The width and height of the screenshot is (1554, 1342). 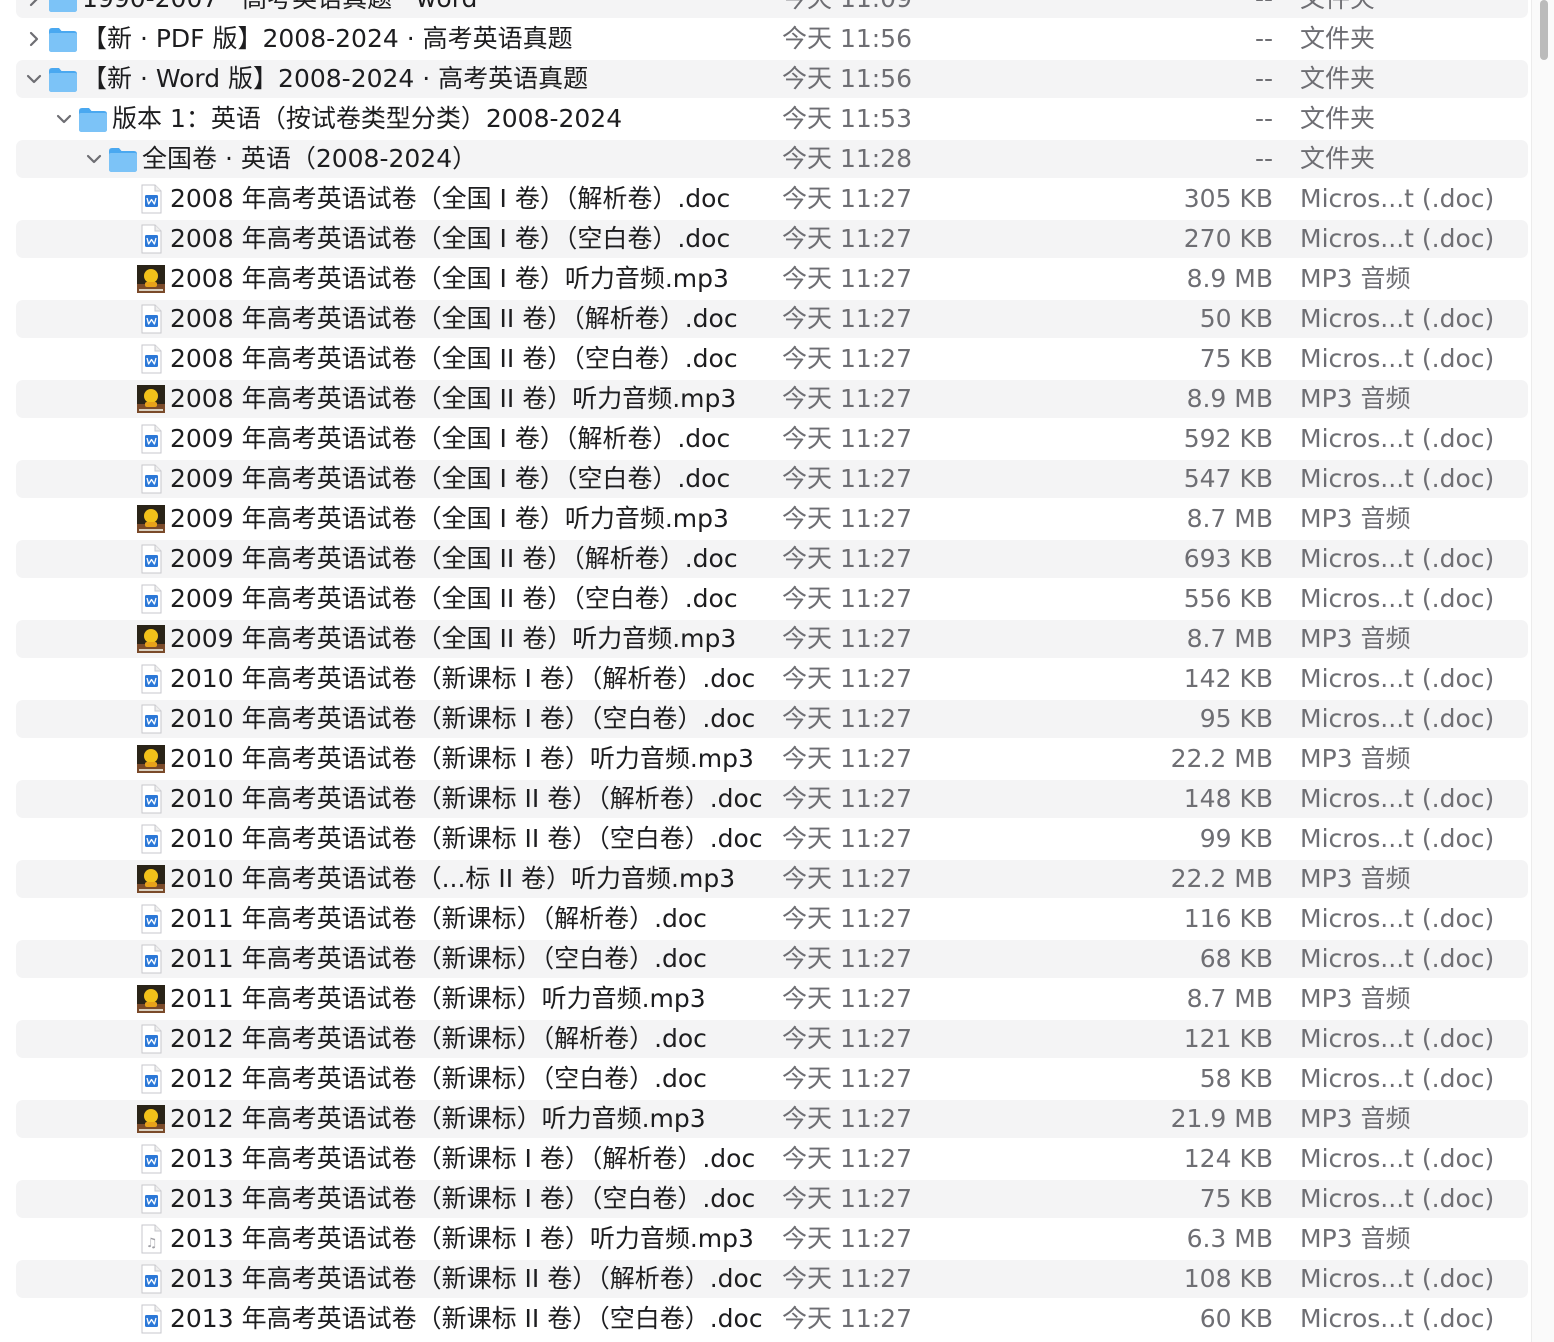 I want to click on file-name: 2009 年高考英语试卷（全国 II 卷）（解析卷）.doc, so click(x=454, y=558).